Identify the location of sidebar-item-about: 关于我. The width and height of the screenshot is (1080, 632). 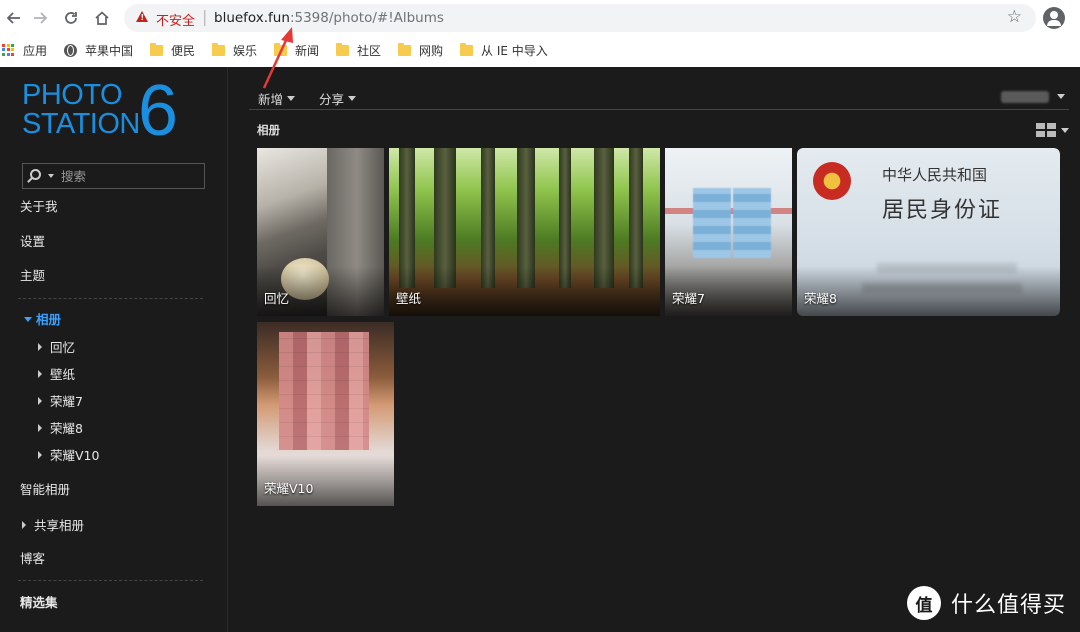
(39, 205).